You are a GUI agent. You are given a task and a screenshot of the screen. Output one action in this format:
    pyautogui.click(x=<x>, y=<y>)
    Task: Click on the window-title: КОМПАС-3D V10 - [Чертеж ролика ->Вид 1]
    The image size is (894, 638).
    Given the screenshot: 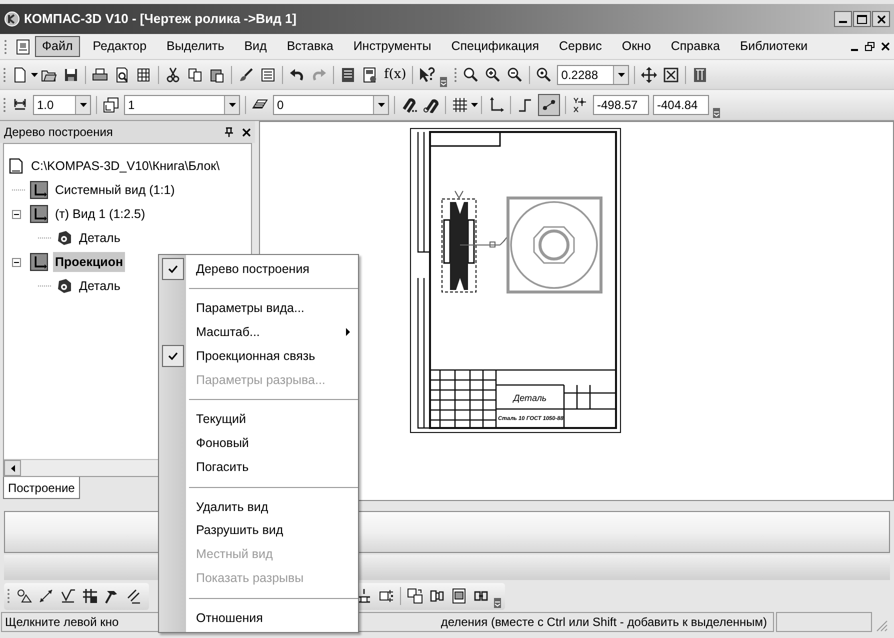 What is the action you would take?
    pyautogui.click(x=160, y=19)
    